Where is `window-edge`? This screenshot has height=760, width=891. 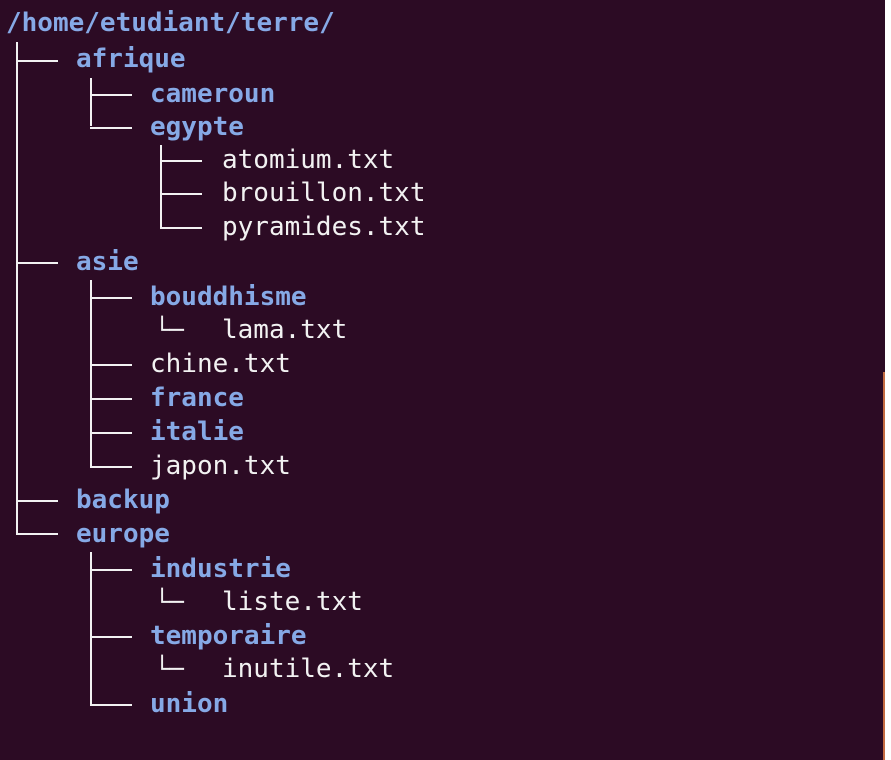 window-edge is located at coordinates (888, 380).